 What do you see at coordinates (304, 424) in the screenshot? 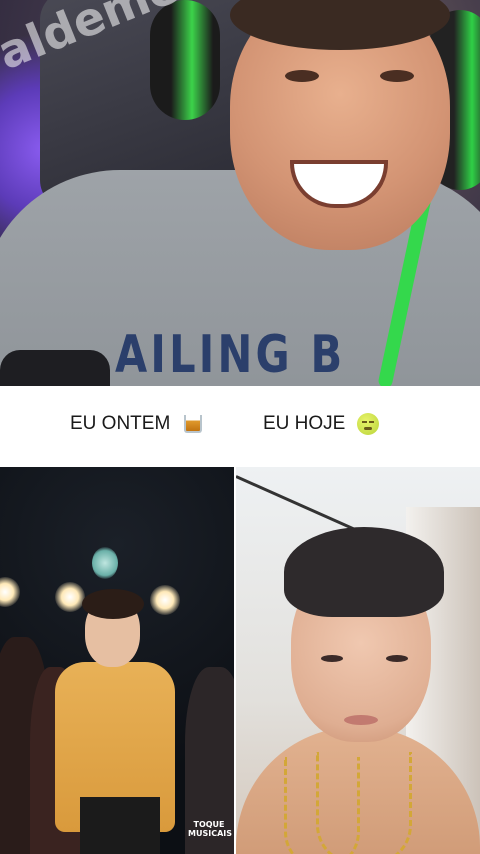
I see `caption-right-text: EU HOJE` at bounding box center [304, 424].